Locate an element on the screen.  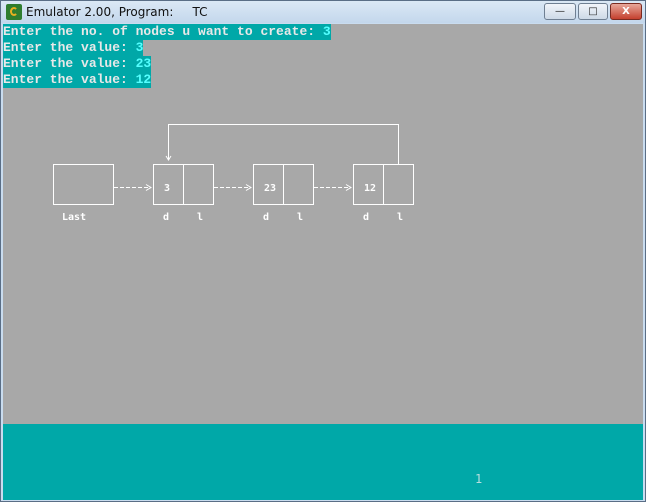
maximize-button: □ is located at coordinates (593, 11).